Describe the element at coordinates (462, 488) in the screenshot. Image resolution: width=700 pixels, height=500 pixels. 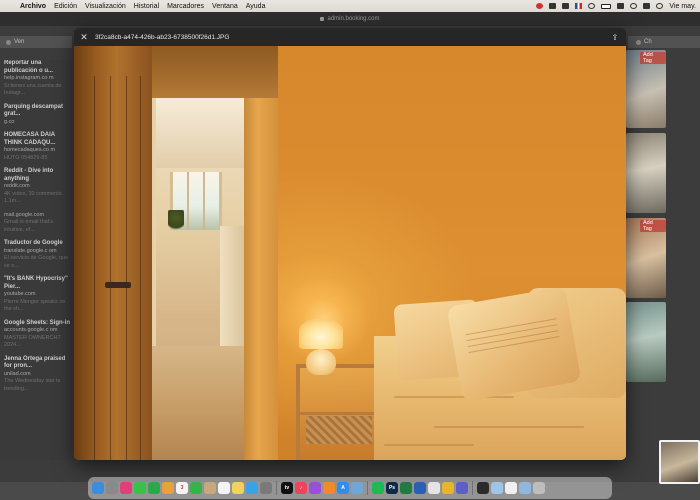
I see `teams-dock-icon` at that location.